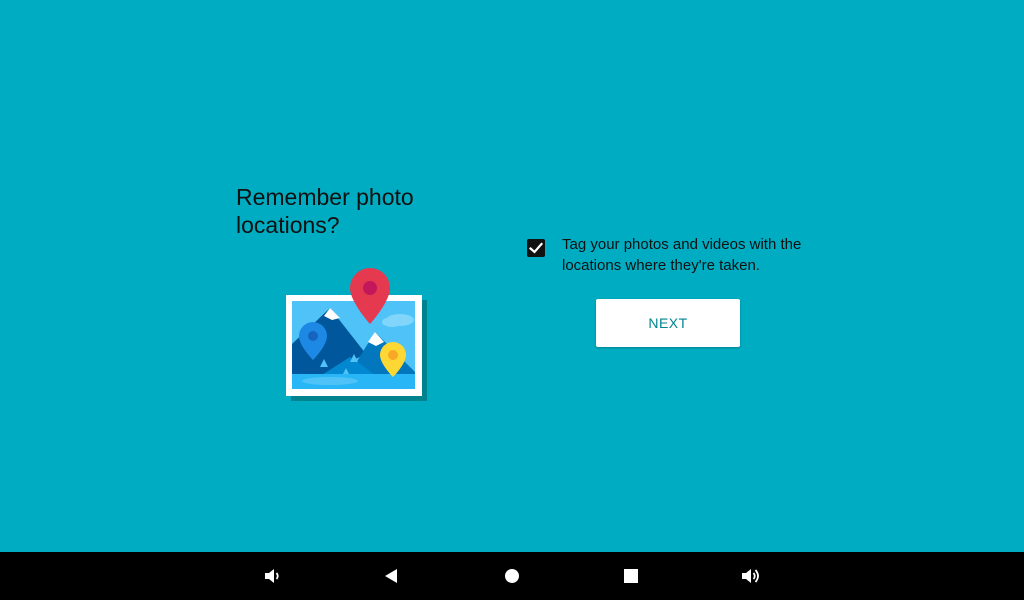 The height and width of the screenshot is (600, 1024). Describe the element at coordinates (391, 576) in the screenshot. I see `back-icon` at that location.